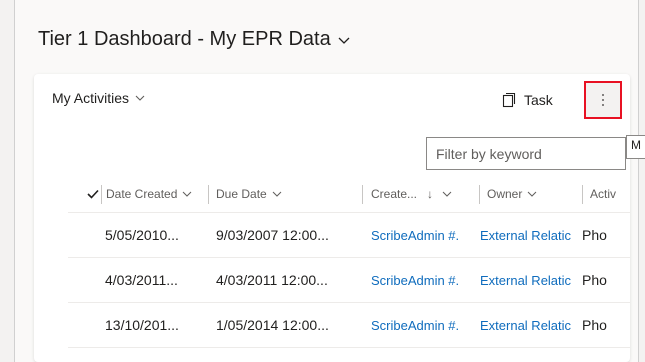  I want to click on filter-box, so click(526, 153).